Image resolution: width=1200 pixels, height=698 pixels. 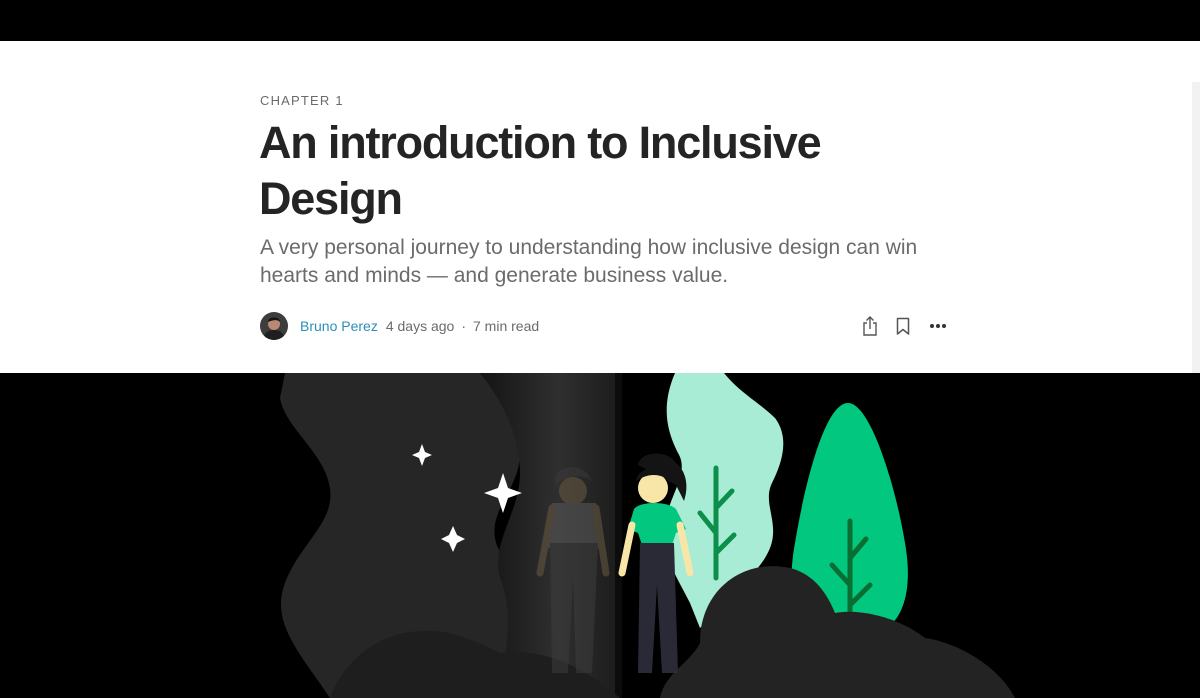 I want to click on top-bar, so click(x=600, y=20).